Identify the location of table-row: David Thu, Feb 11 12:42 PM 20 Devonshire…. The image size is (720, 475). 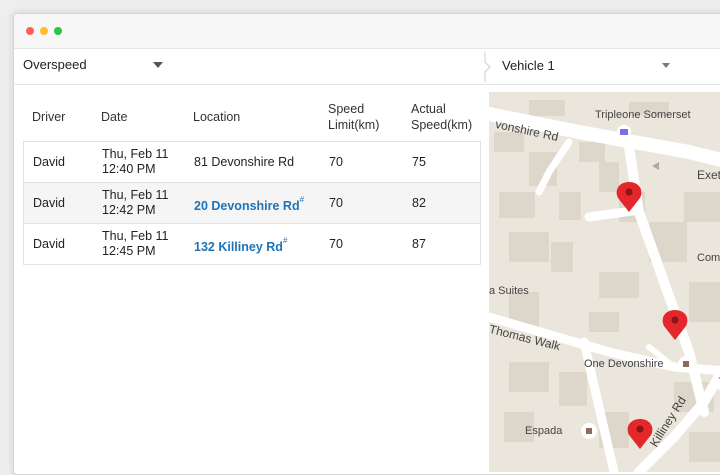
(252, 203).